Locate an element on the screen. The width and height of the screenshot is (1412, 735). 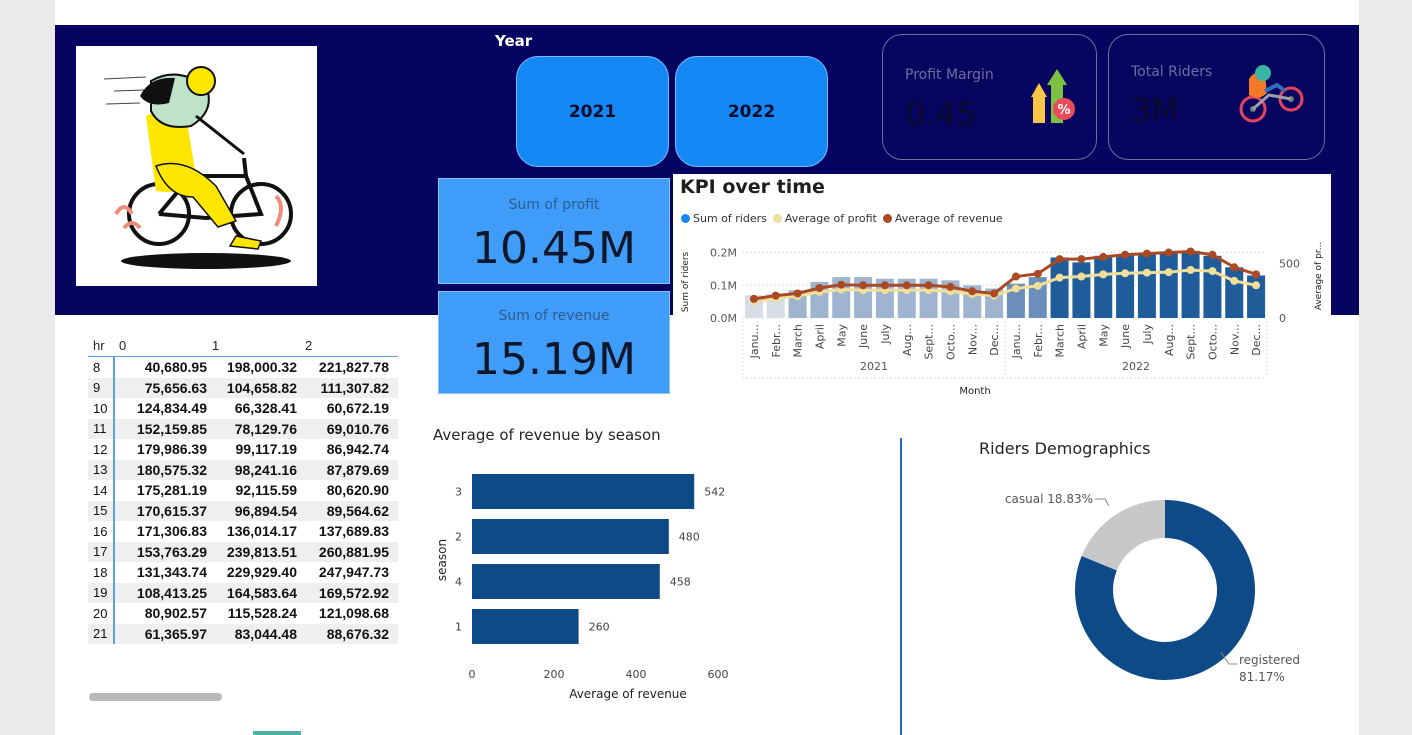
table-cell-hr: 8 is located at coordinates (101, 367).